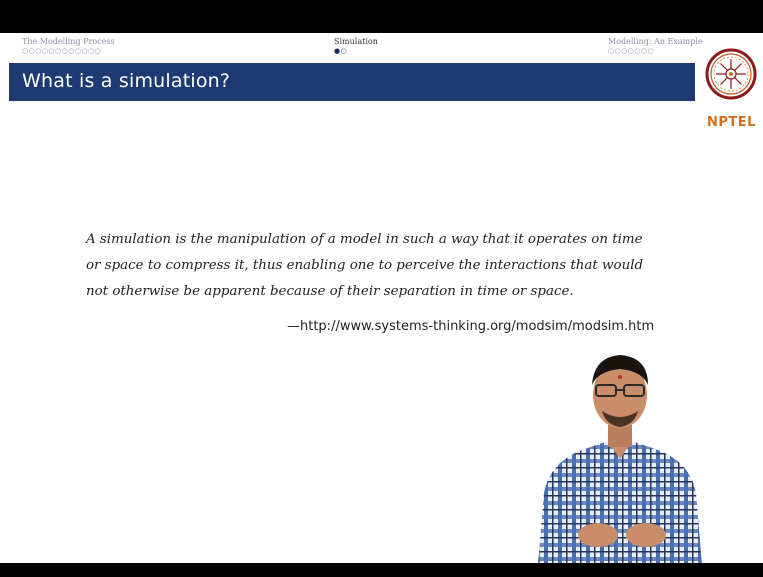 The width and height of the screenshot is (763, 577). I want to click on nav-progress-dots: ○○○○○○○○○○○○, so click(68, 51).